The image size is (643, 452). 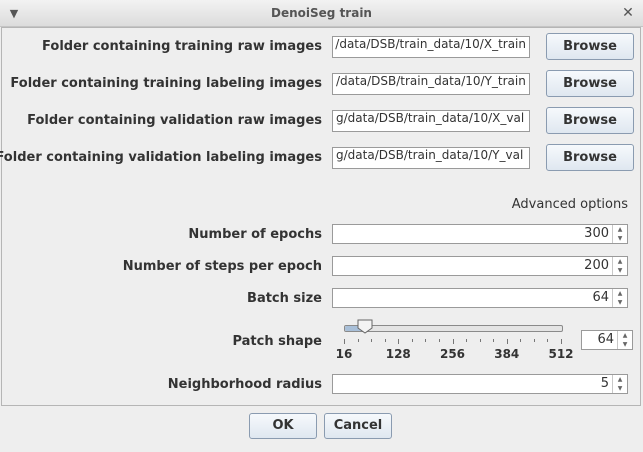 What do you see at coordinates (431, 84) in the screenshot?
I see `training-labeling-path-field: /data/DSB/train_data/10/Y_train` at bounding box center [431, 84].